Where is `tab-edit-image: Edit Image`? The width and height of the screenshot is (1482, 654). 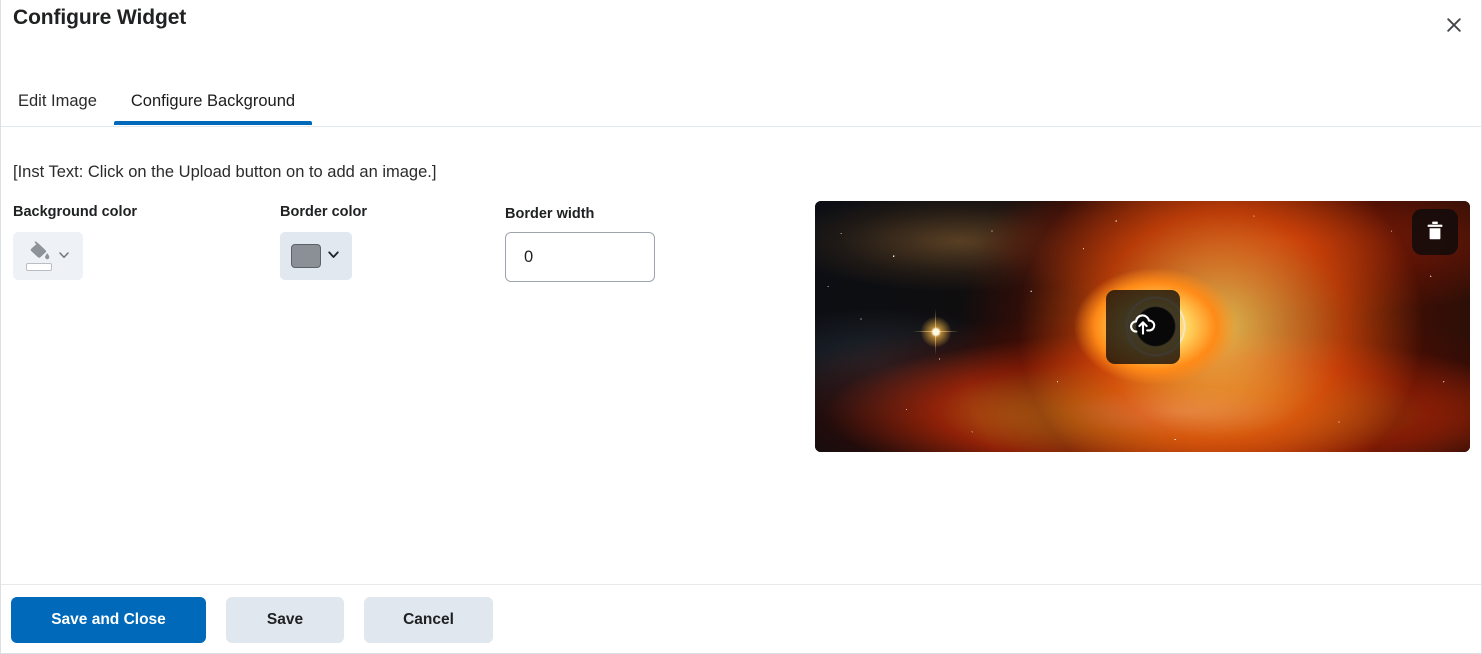
tab-edit-image: Edit Image is located at coordinates (57, 101).